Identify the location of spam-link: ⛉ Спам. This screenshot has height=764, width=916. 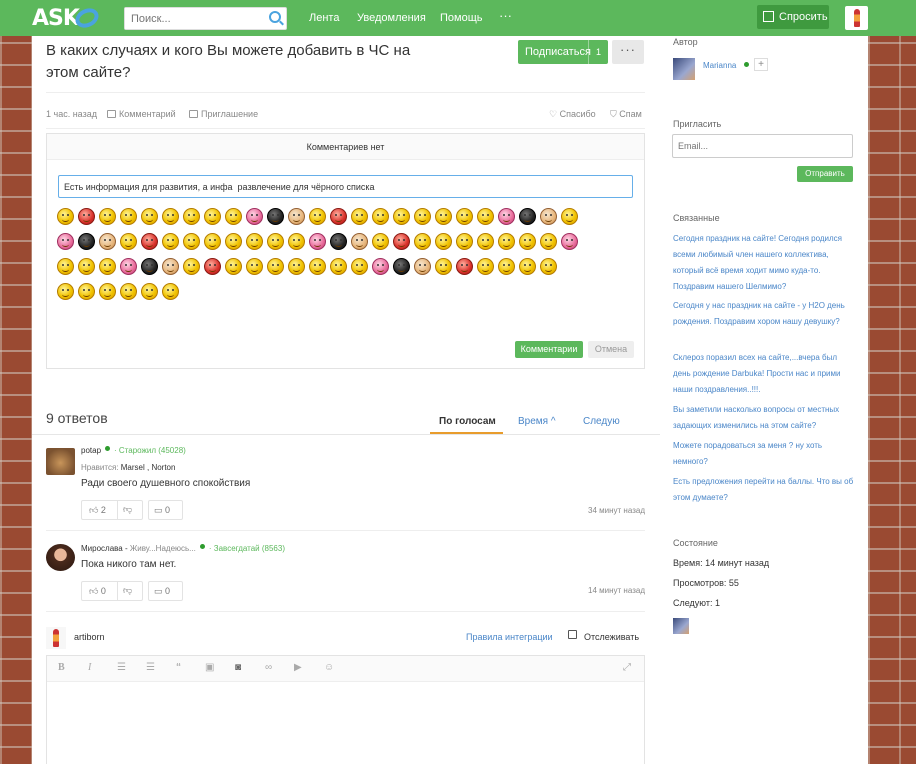
(626, 114).